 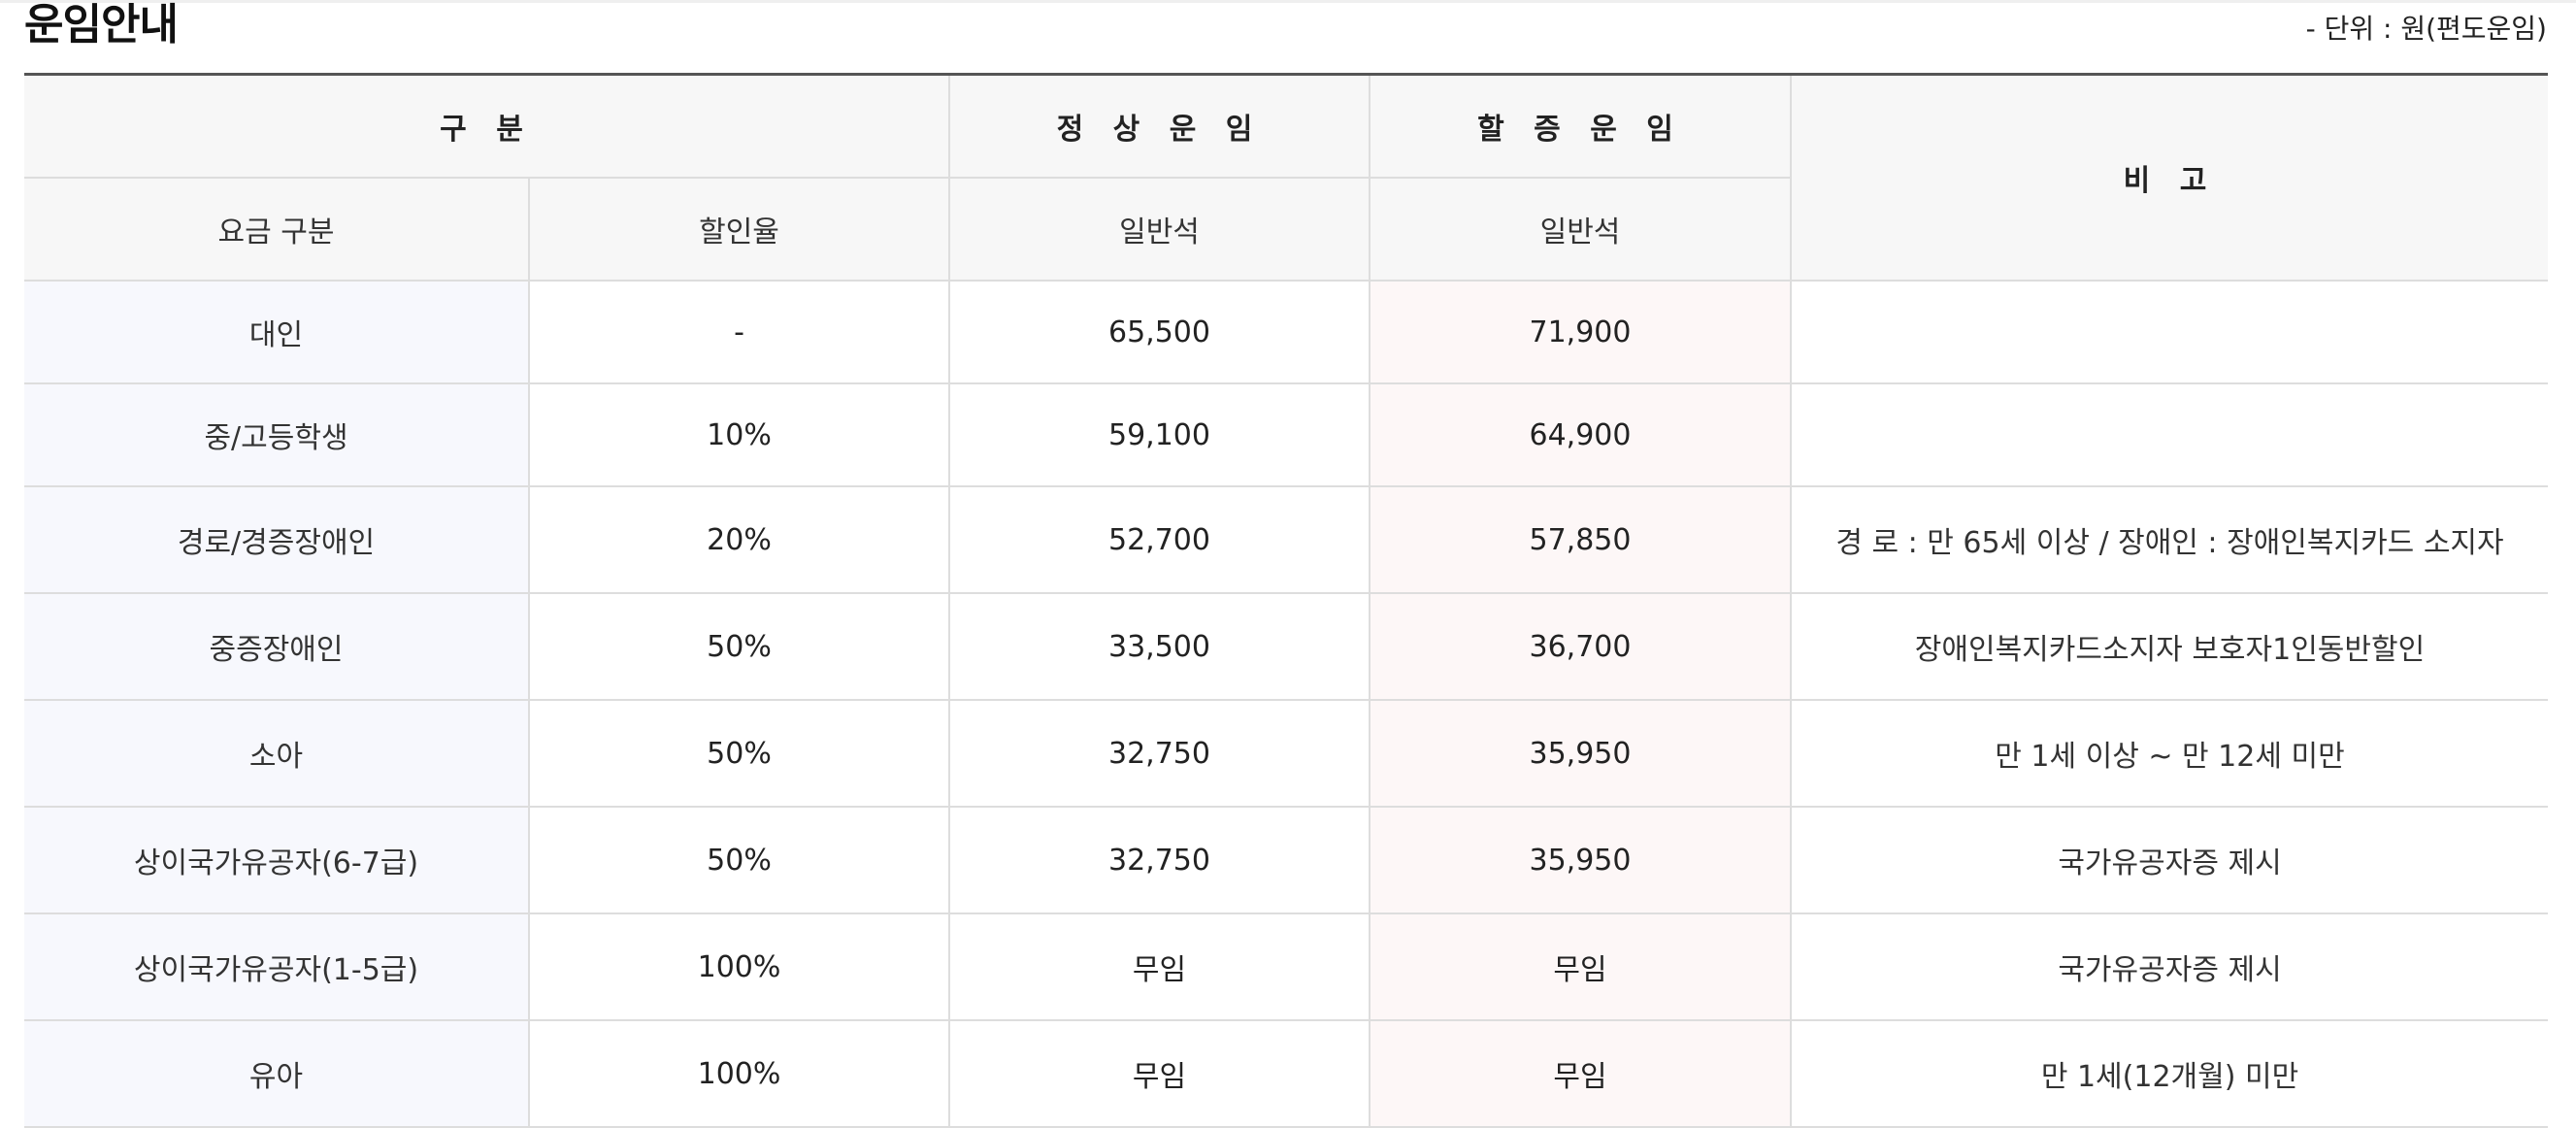 What do you see at coordinates (739, 229) in the screenshot?
I see `subheader-discount-rate: 할인율` at bounding box center [739, 229].